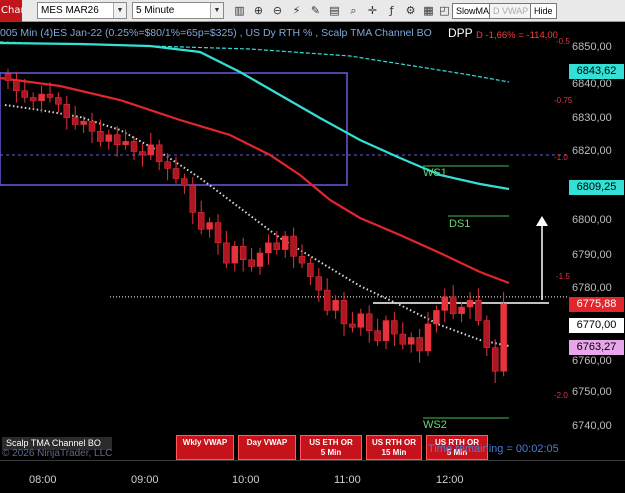 Image resolution: width=625 pixels, height=493 pixels. I want to click on percent-level-label: -1.5, so click(563, 276).